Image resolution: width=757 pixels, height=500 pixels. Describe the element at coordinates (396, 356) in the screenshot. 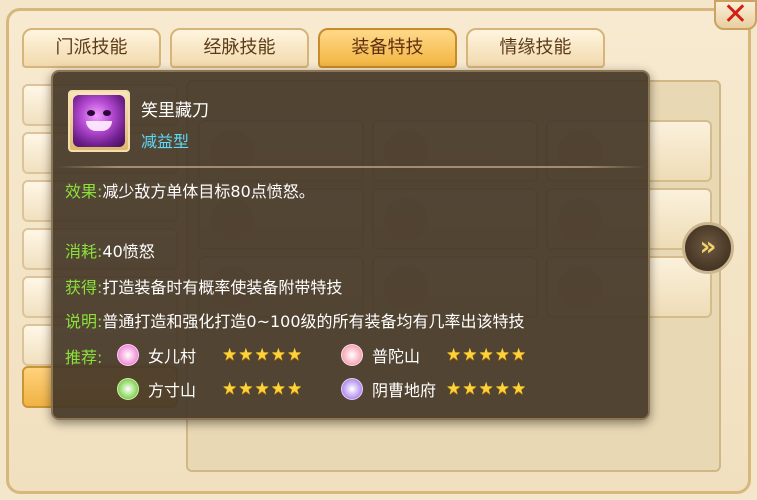

I see `sect-name: 普陀山` at that location.